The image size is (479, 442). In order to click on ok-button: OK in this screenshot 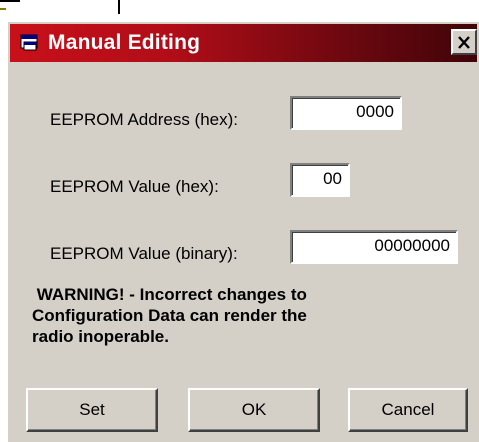, I will do `click(254, 410)`.